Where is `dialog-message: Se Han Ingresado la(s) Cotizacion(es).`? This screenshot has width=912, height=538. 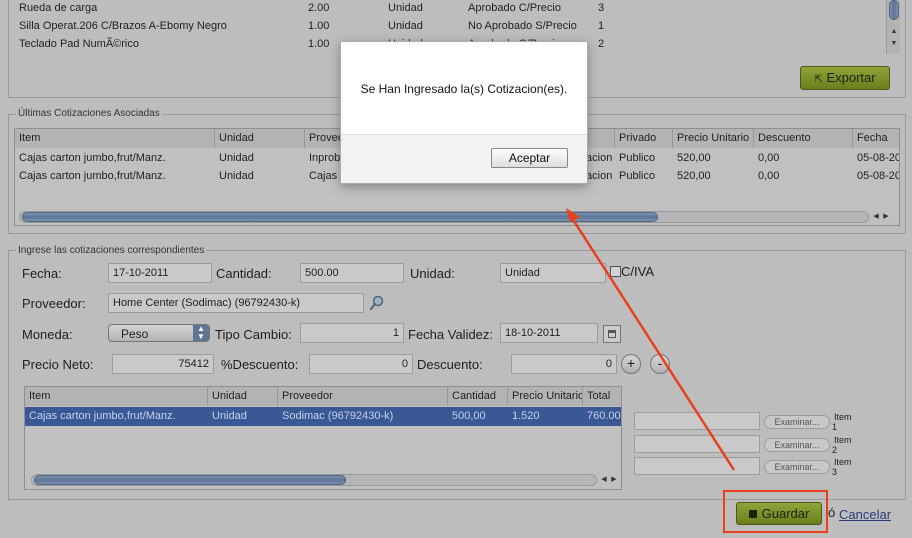 dialog-message: Se Han Ingresado la(s) Cotizacion(es). is located at coordinates (464, 89).